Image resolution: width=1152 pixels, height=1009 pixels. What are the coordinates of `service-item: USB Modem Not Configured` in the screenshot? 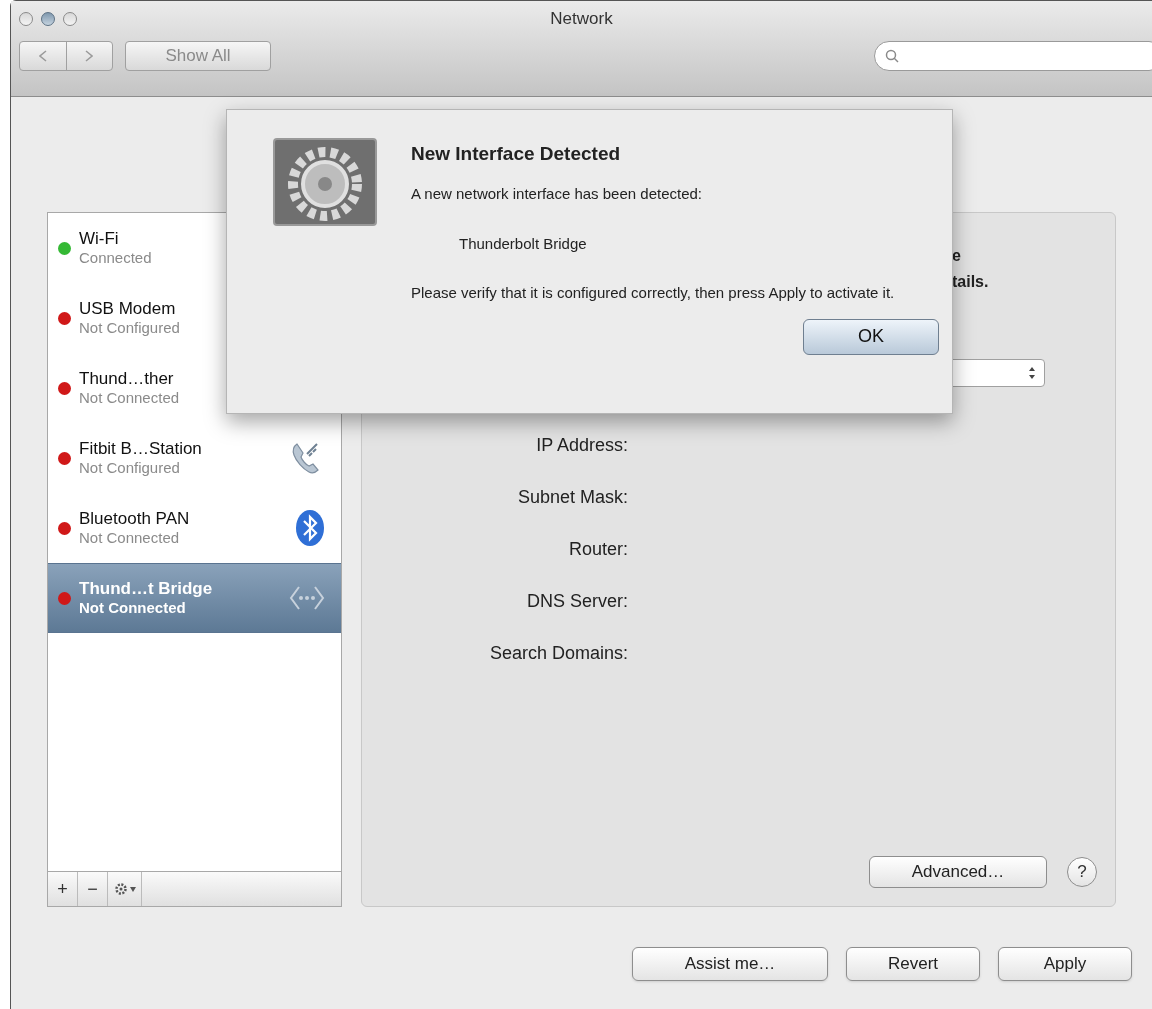 It's located at (194, 318).